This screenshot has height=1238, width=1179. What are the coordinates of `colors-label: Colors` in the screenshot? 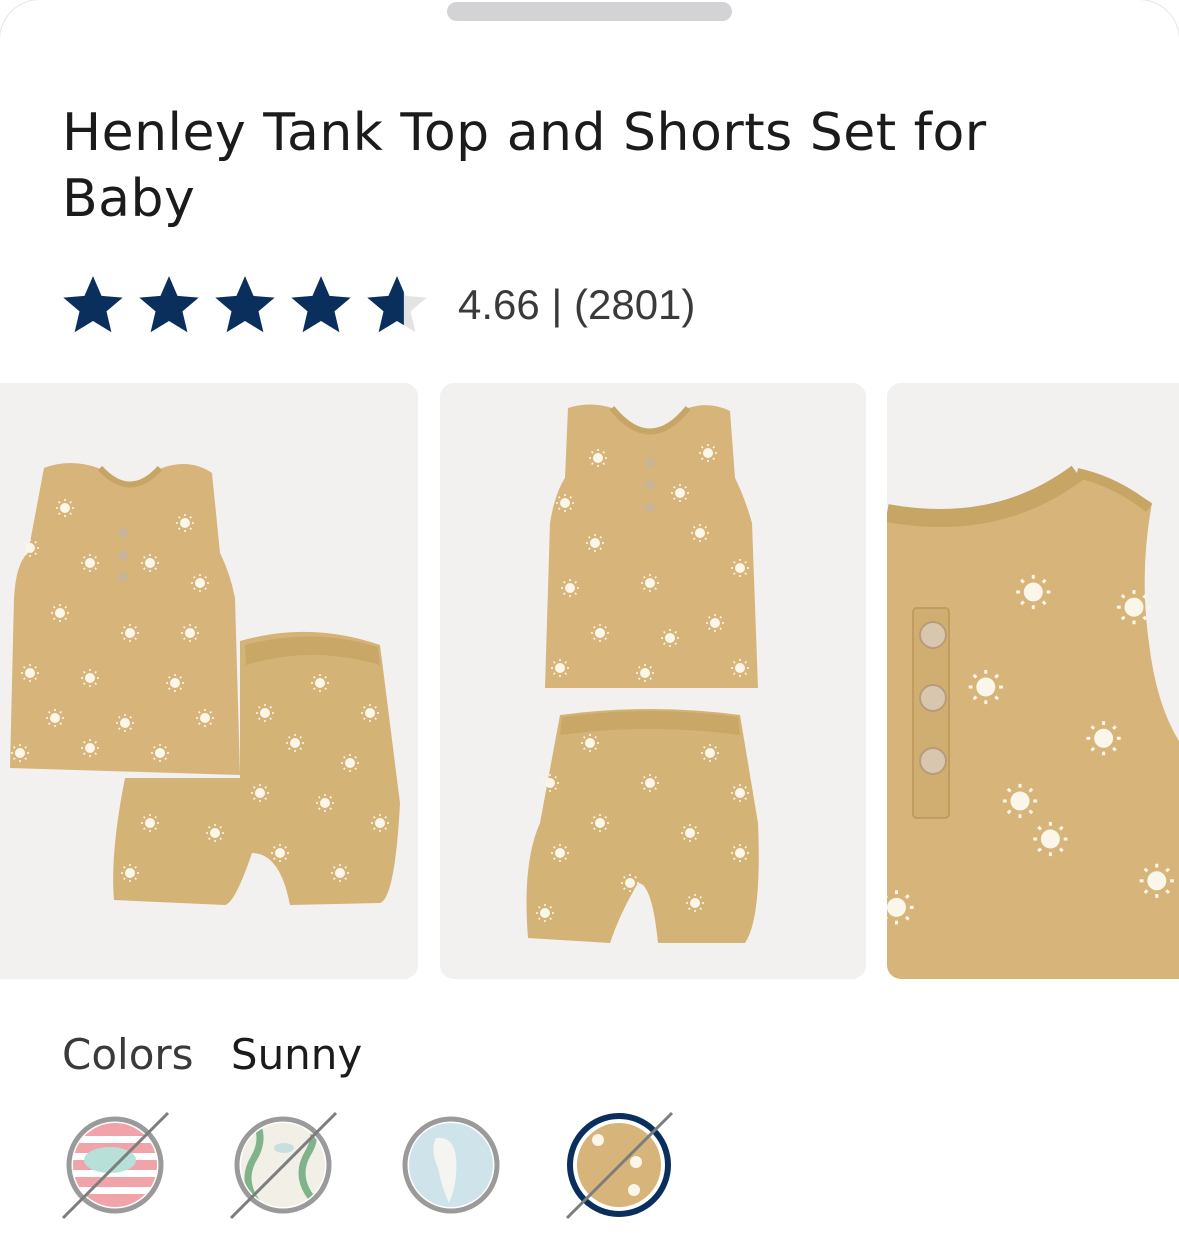 It's located at (128, 1054).